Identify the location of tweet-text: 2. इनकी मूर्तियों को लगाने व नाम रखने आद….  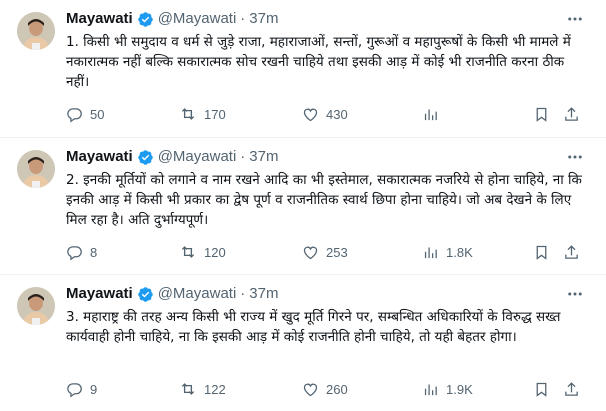
(324, 200).